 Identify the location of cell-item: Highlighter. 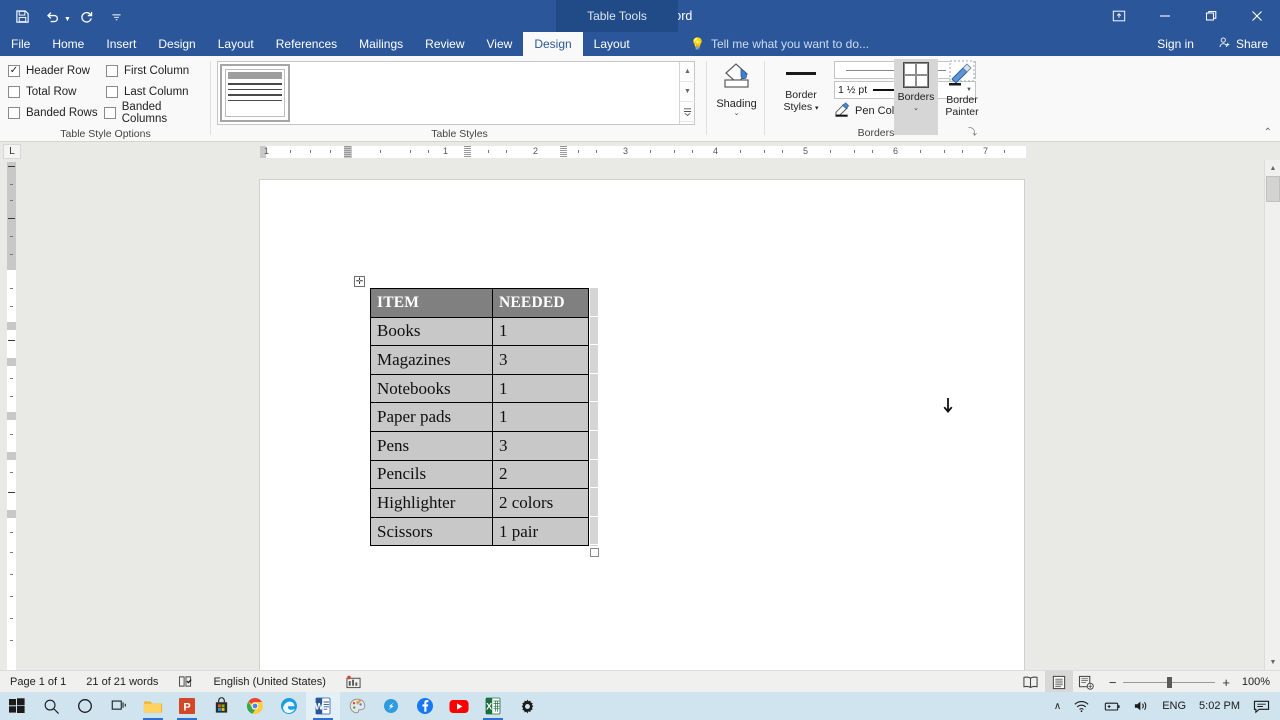
(431, 503).